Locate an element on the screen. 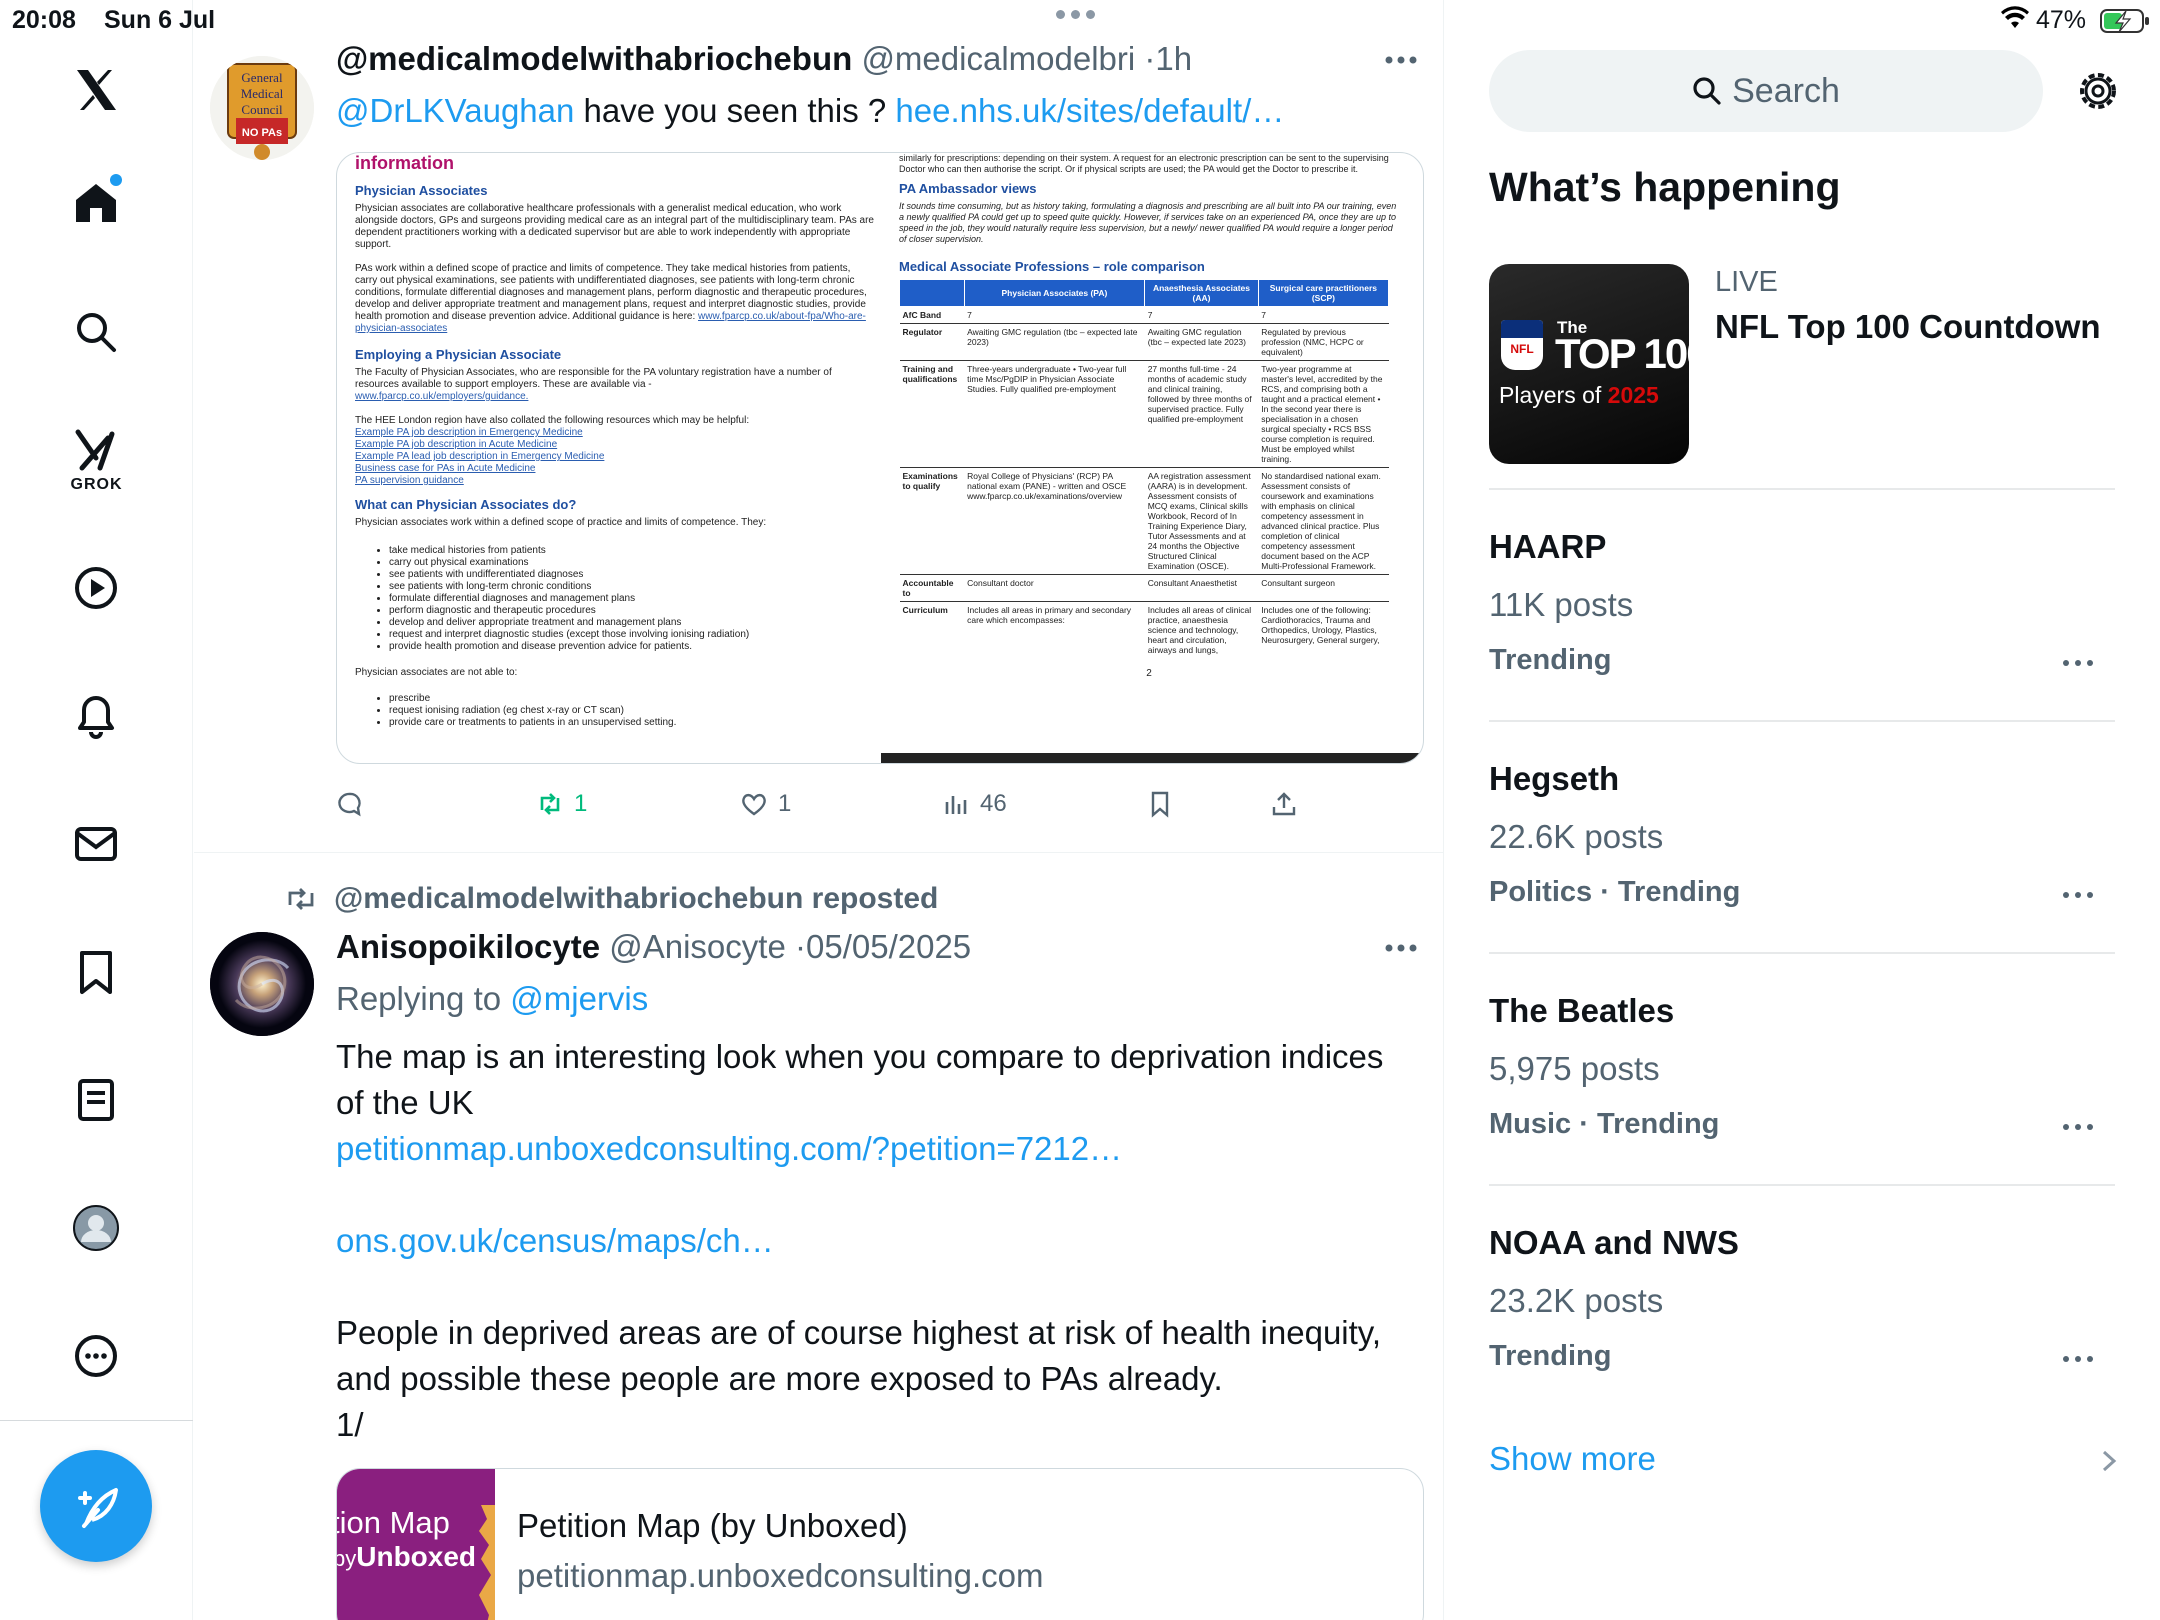 The image size is (2160, 1620). notifications-bell-icon is located at coordinates (96, 716).